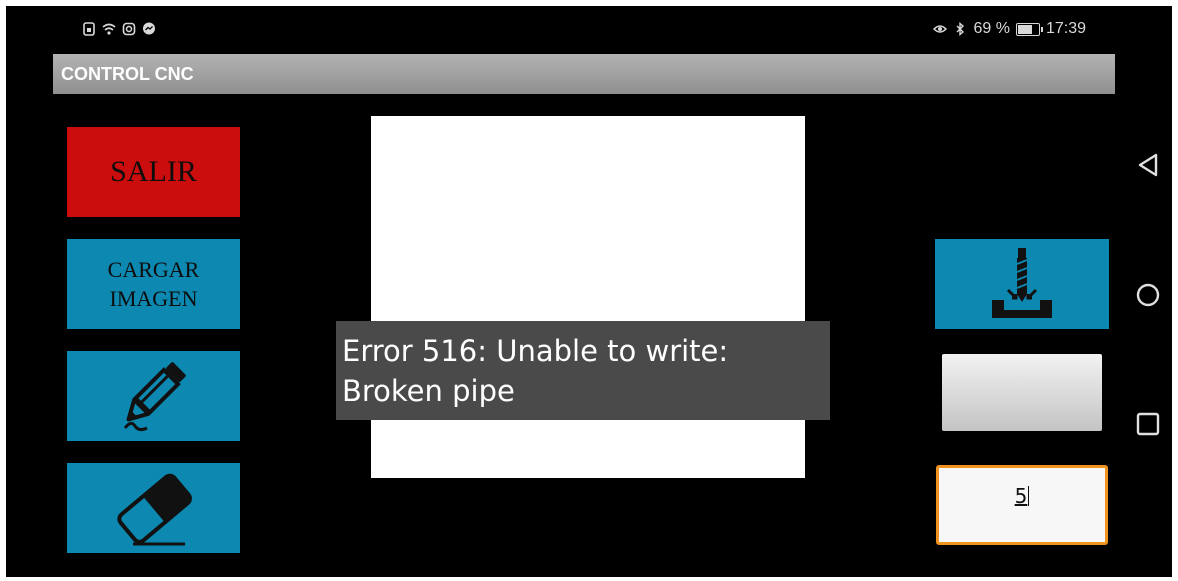 This screenshot has width=1178, height=581. Describe the element at coordinates (1024, 29) in the screenshot. I see `battery-fill` at that location.